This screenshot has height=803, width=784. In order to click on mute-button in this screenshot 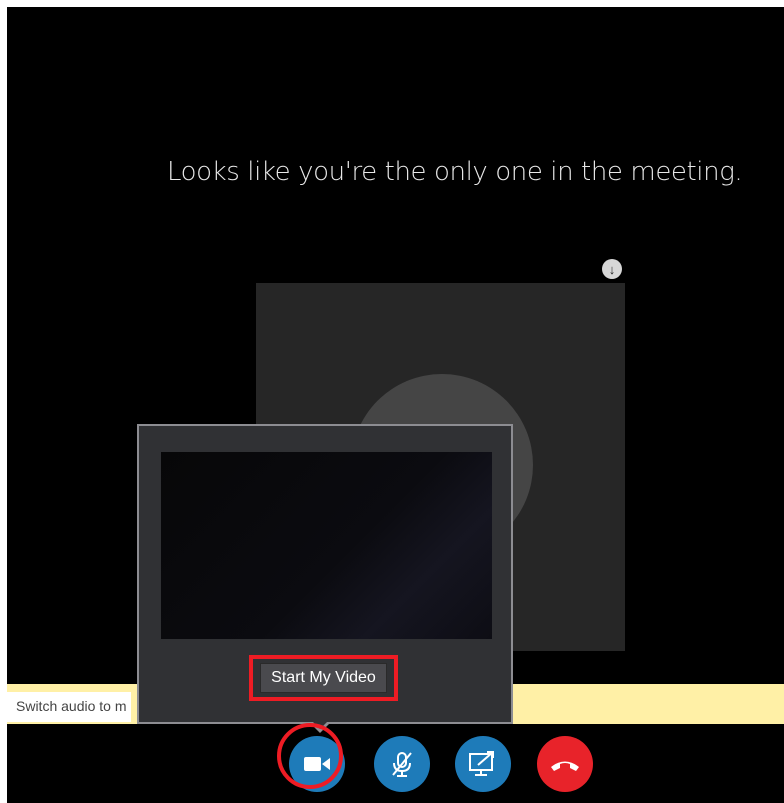, I will do `click(402, 764)`.